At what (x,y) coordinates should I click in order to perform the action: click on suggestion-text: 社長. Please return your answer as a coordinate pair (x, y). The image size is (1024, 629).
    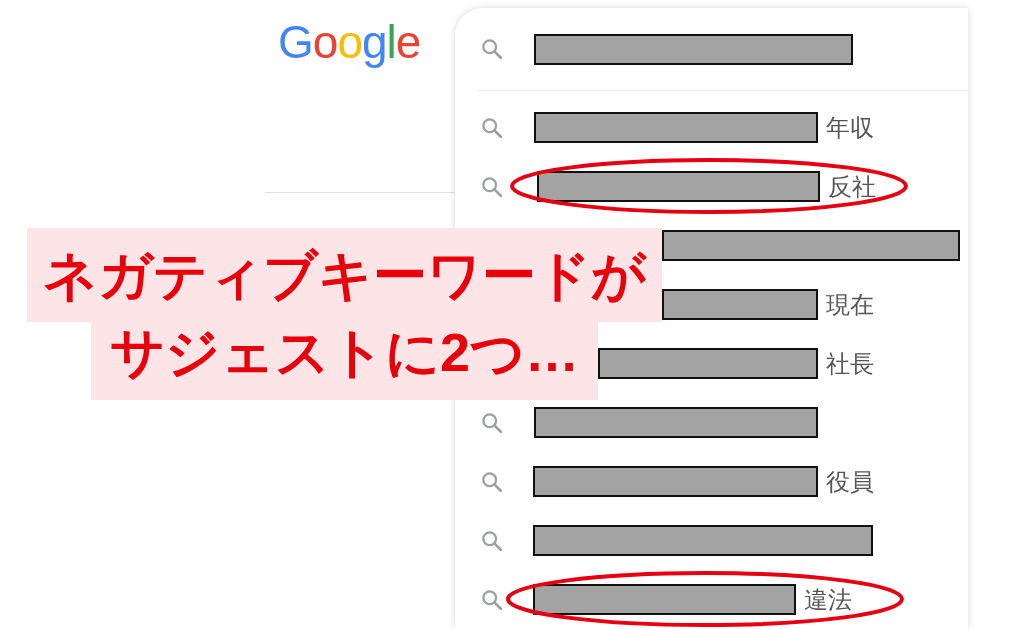
    Looking at the image, I should click on (850, 363).